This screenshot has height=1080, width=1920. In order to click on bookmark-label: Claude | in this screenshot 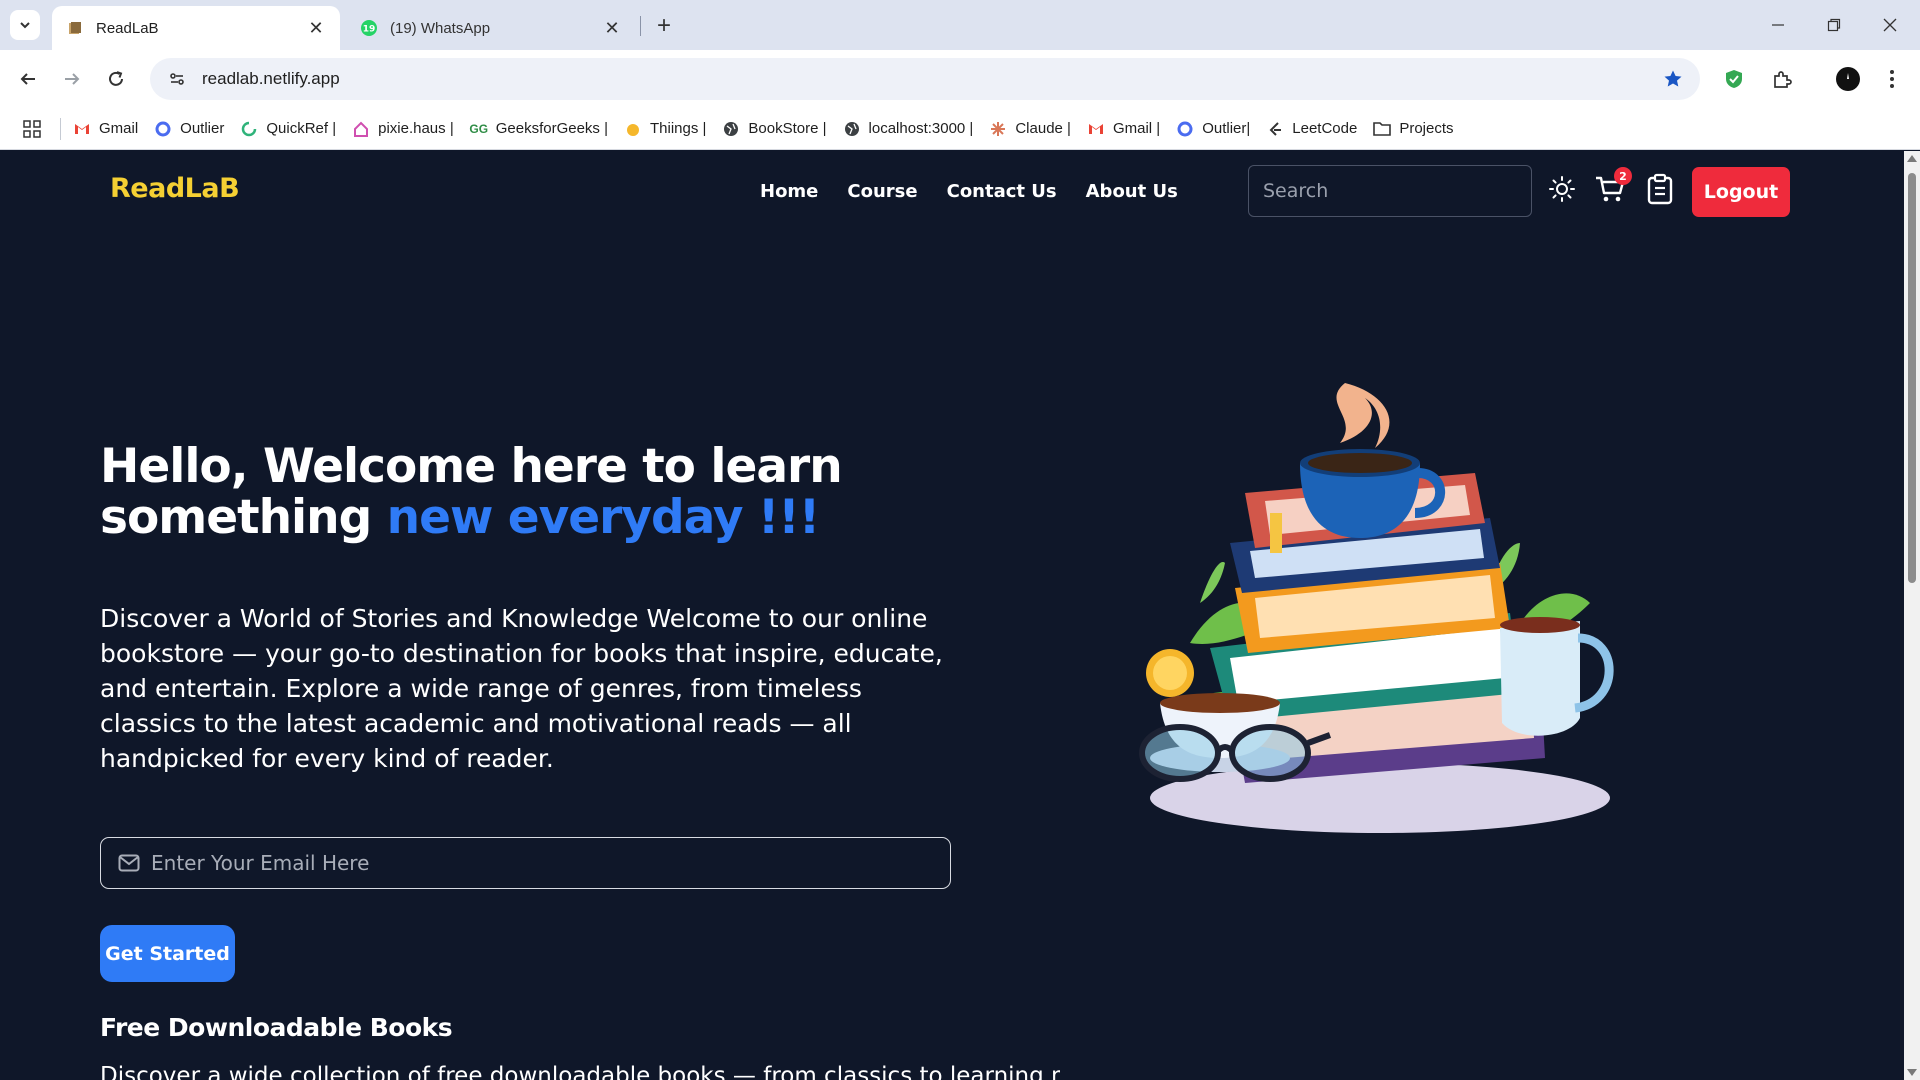, I will do `click(1043, 128)`.